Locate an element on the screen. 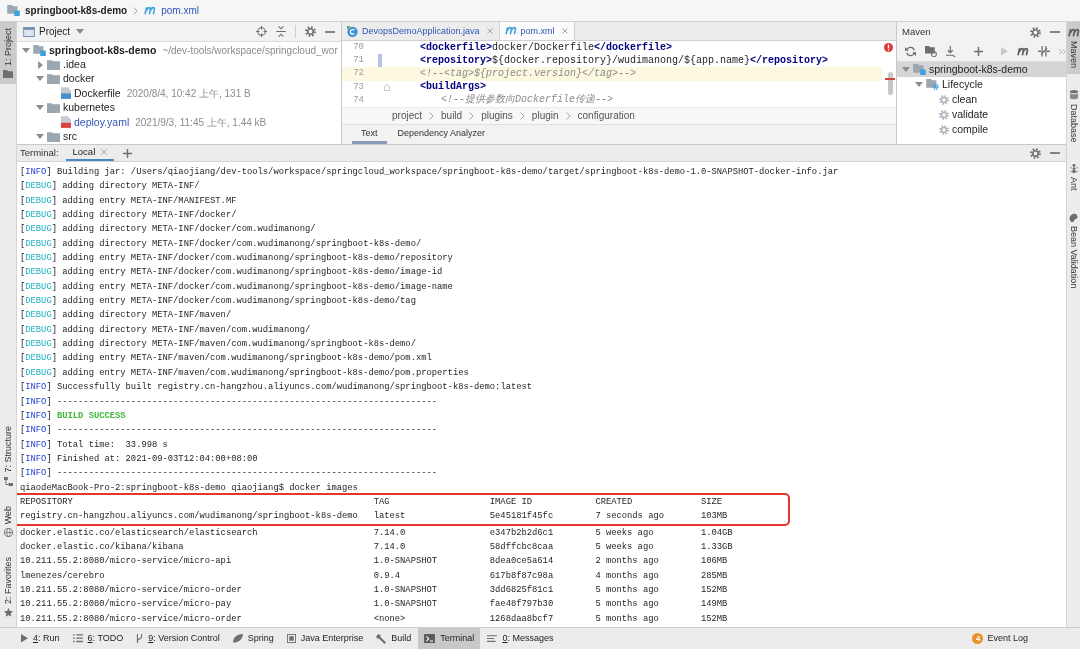 The width and height of the screenshot is (1080, 649). breadcrumb-item: configuration is located at coordinates (606, 116).